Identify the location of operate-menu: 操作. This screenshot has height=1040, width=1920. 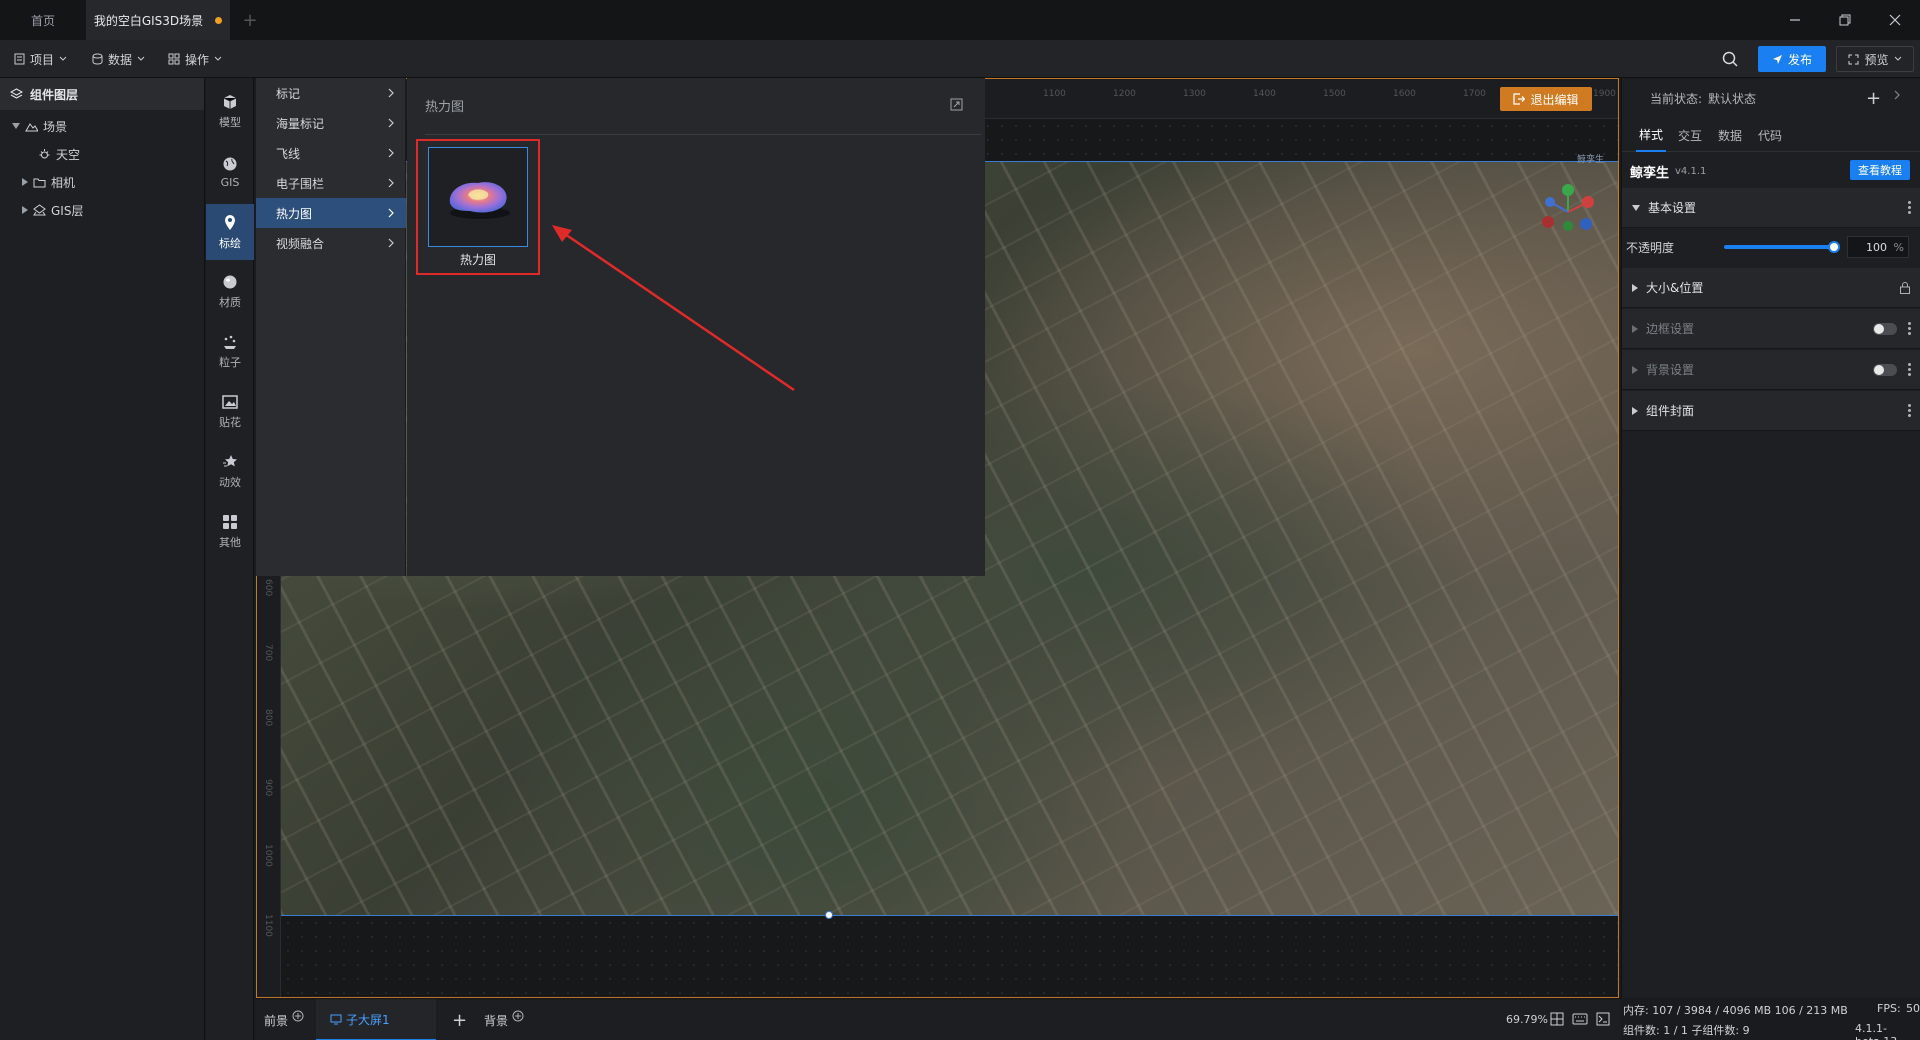
(195, 59).